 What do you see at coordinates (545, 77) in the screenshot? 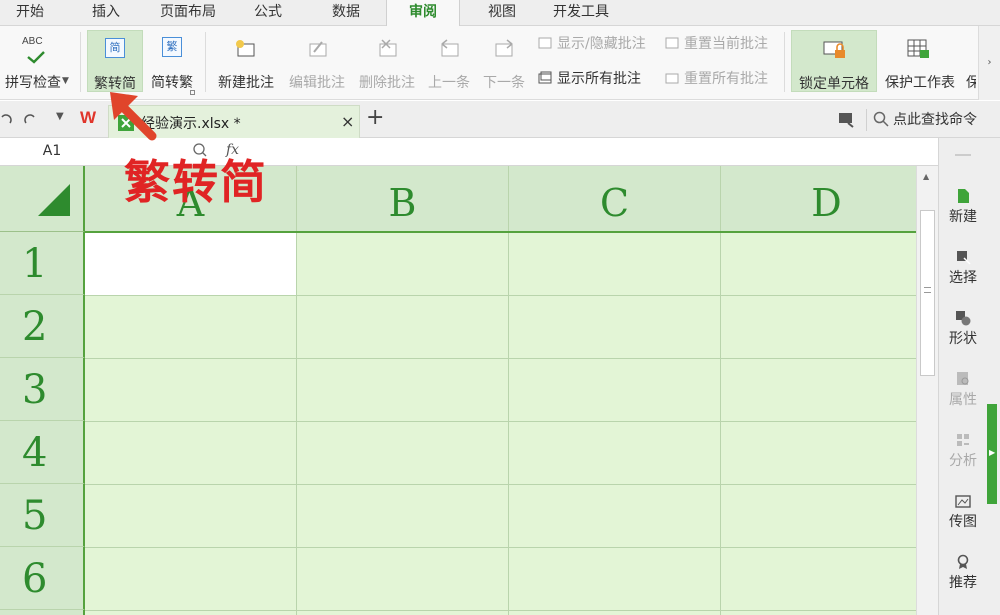
I see `show-all-comments-icon` at bounding box center [545, 77].